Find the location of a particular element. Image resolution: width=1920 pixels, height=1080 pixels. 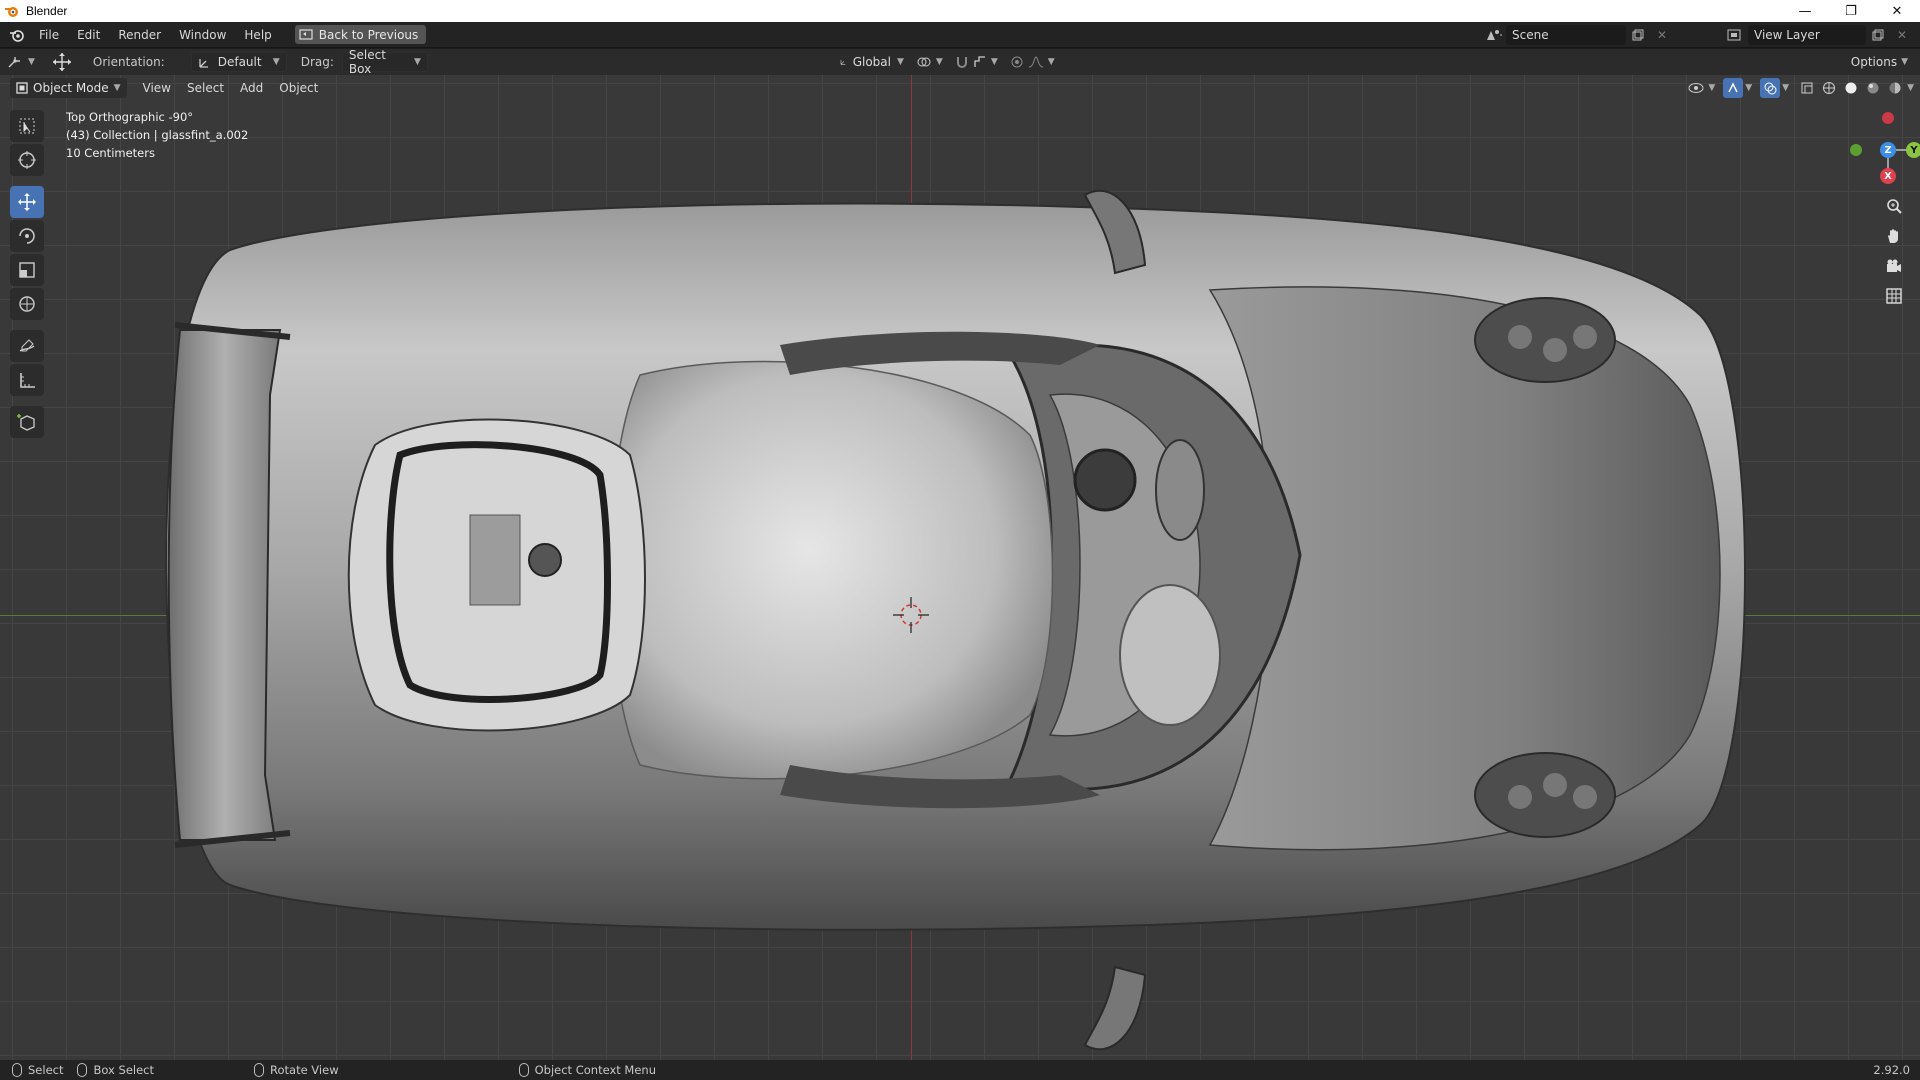

zoom-view-button is located at coordinates (1894, 206).